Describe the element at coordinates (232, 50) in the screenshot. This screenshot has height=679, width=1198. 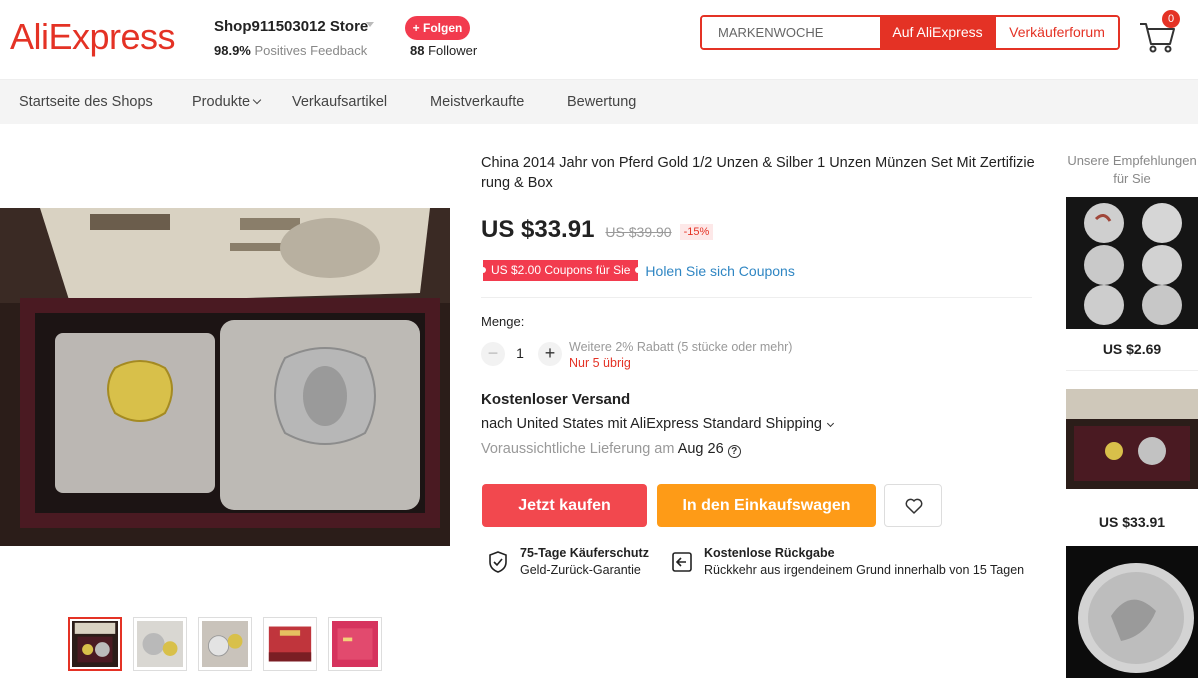
I see `feedback-percent: 98.9%` at that location.